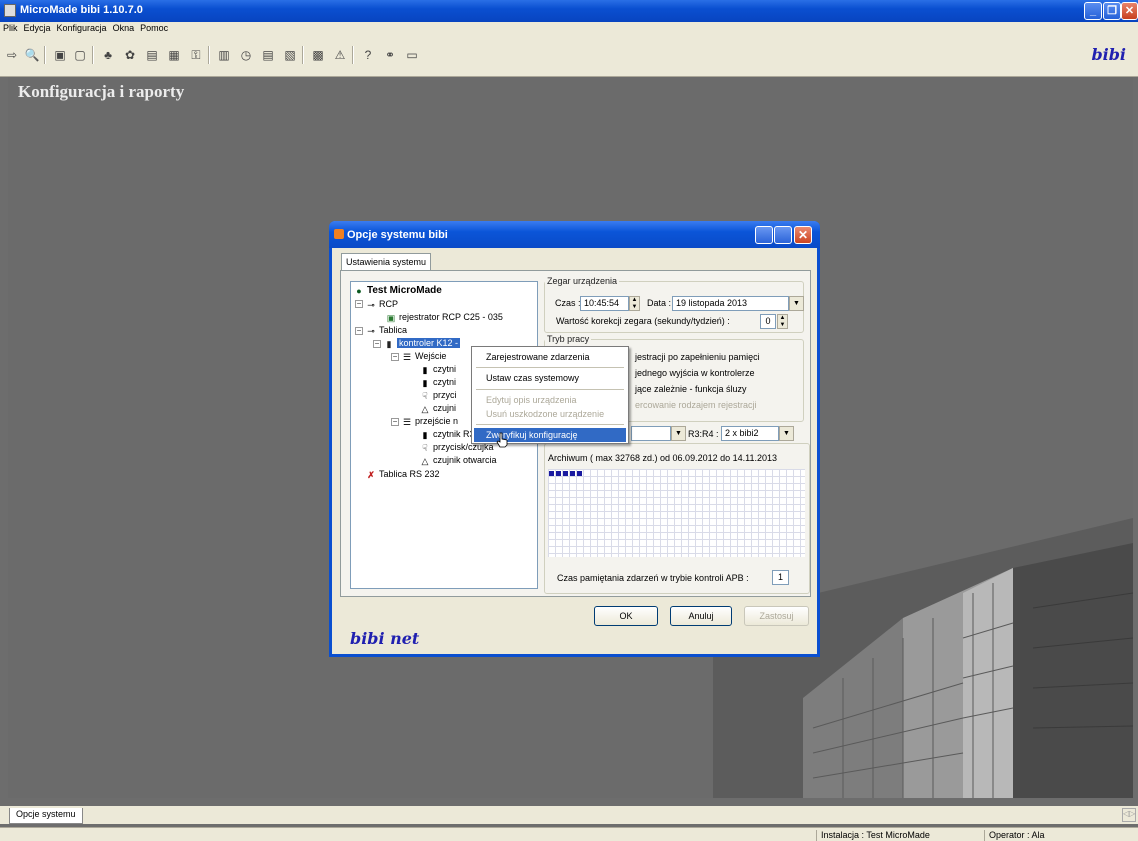  What do you see at coordinates (81, 10) in the screenshot?
I see `app-title: MicroMade bibi 1.10.7.0` at bounding box center [81, 10].